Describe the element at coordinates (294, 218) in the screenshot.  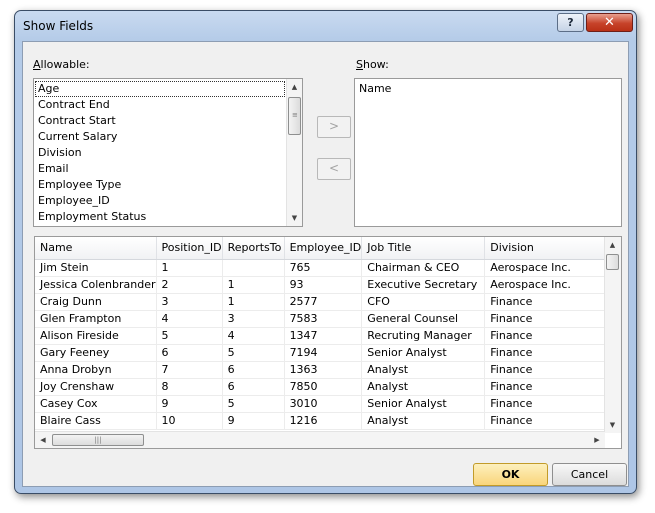
I see `scroll-down-icon: ▼` at that location.